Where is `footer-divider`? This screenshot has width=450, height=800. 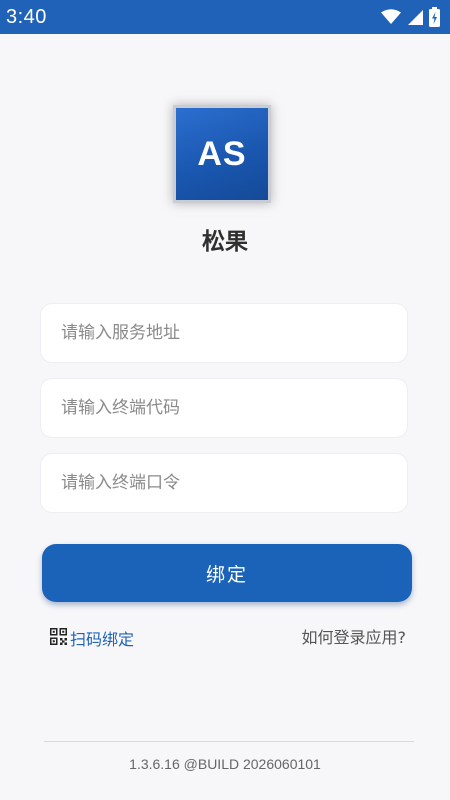 footer-divider is located at coordinates (229, 741).